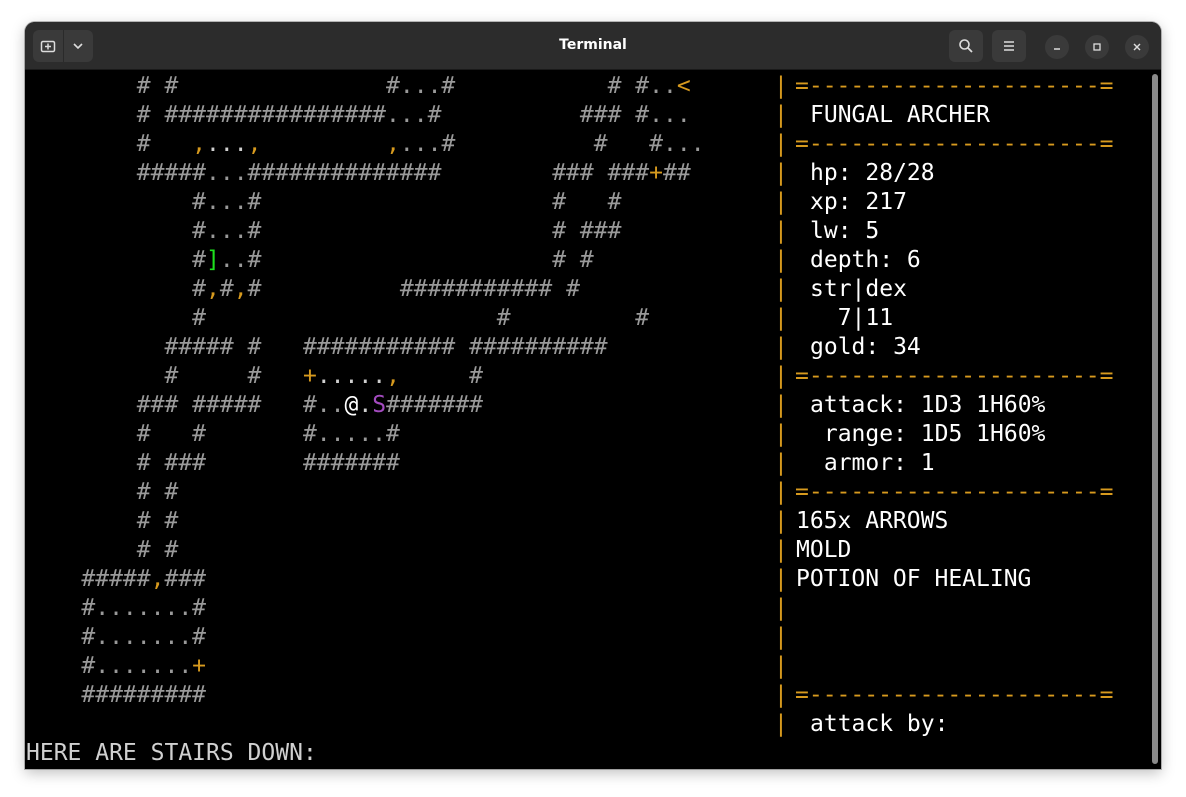 The width and height of the screenshot is (1186, 797). What do you see at coordinates (185, 579) in the screenshot?
I see `map-glyph: ###` at bounding box center [185, 579].